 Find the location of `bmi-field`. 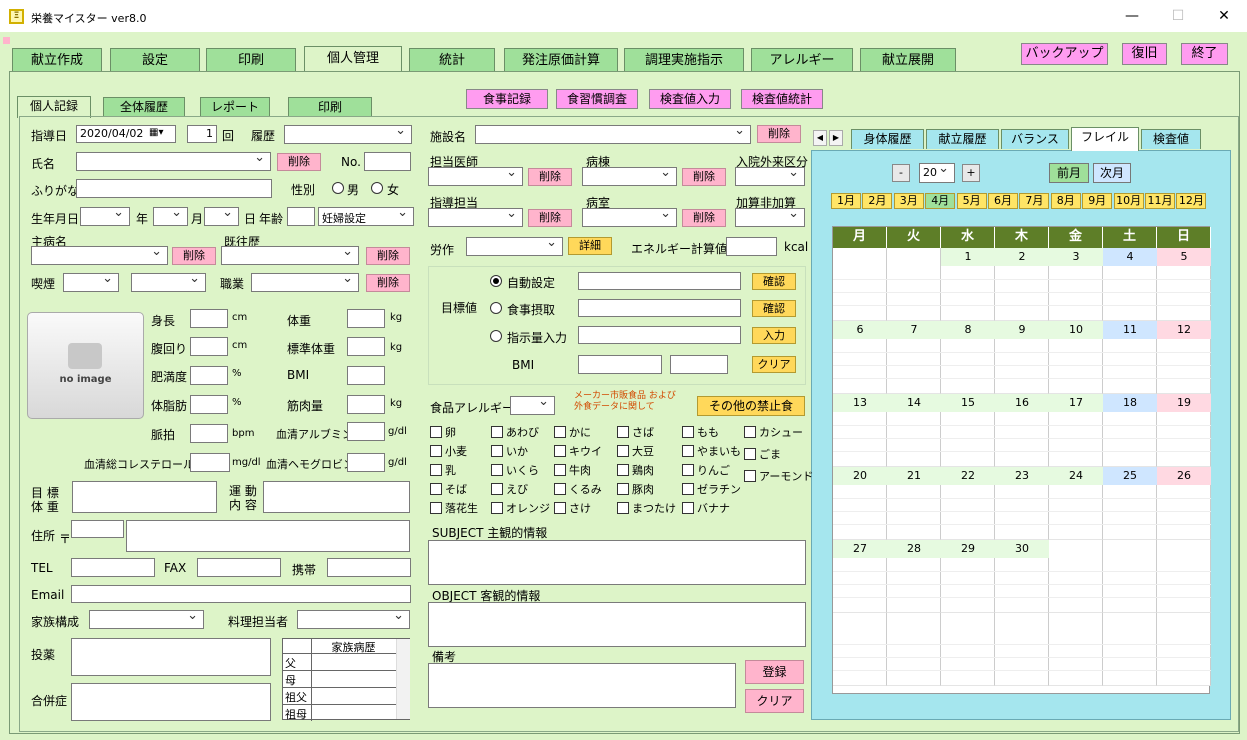

bmi-field is located at coordinates (366, 375).